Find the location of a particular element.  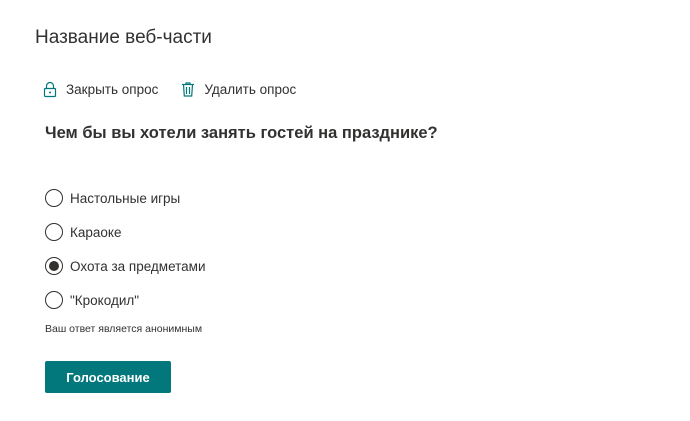

poll-option-board-games: Настольные игры is located at coordinates (125, 198).